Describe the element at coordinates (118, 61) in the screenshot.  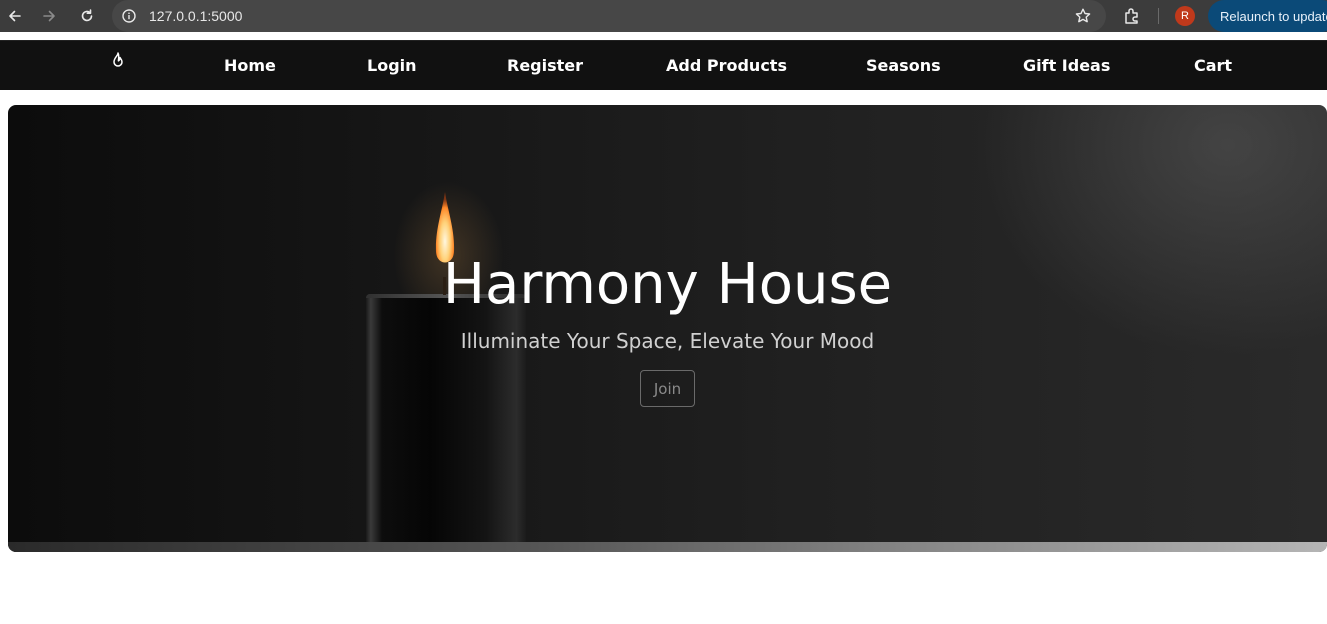
I see `flame-icon` at that location.